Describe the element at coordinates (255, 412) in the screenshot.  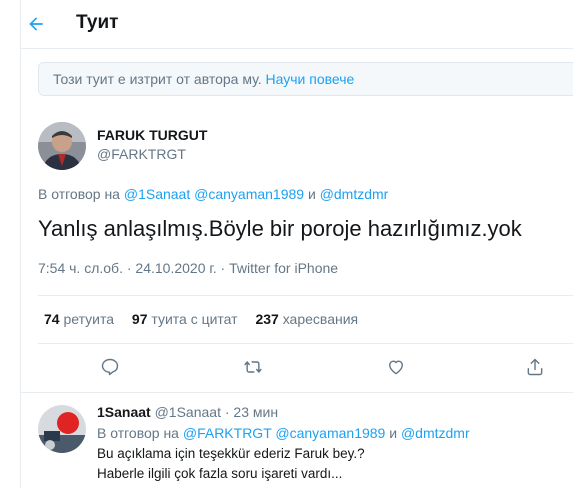
I see `reply-time: 23 мин` at that location.